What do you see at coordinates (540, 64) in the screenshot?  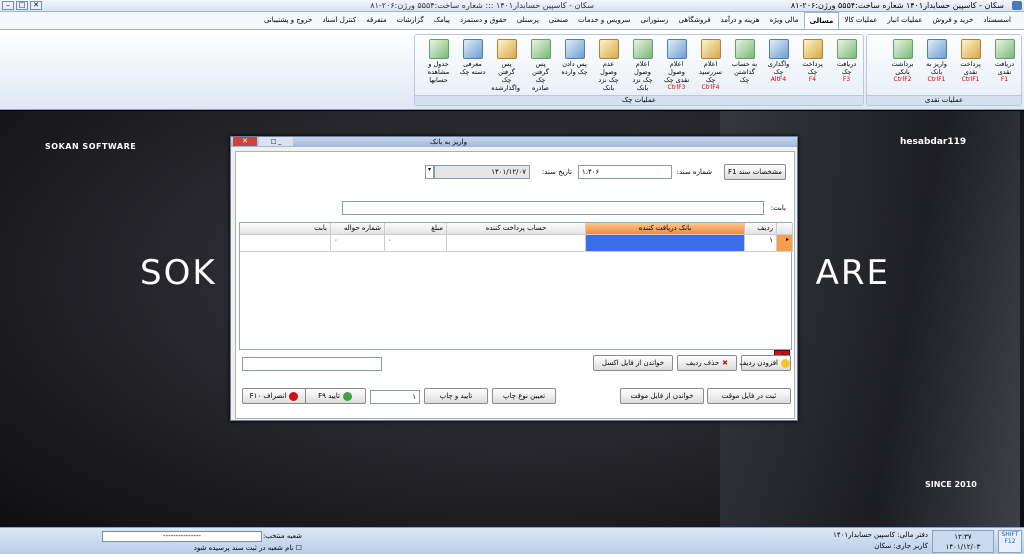 I see `ribbon-button-cheque-9: پس گرفتن چک صادره` at bounding box center [540, 64].